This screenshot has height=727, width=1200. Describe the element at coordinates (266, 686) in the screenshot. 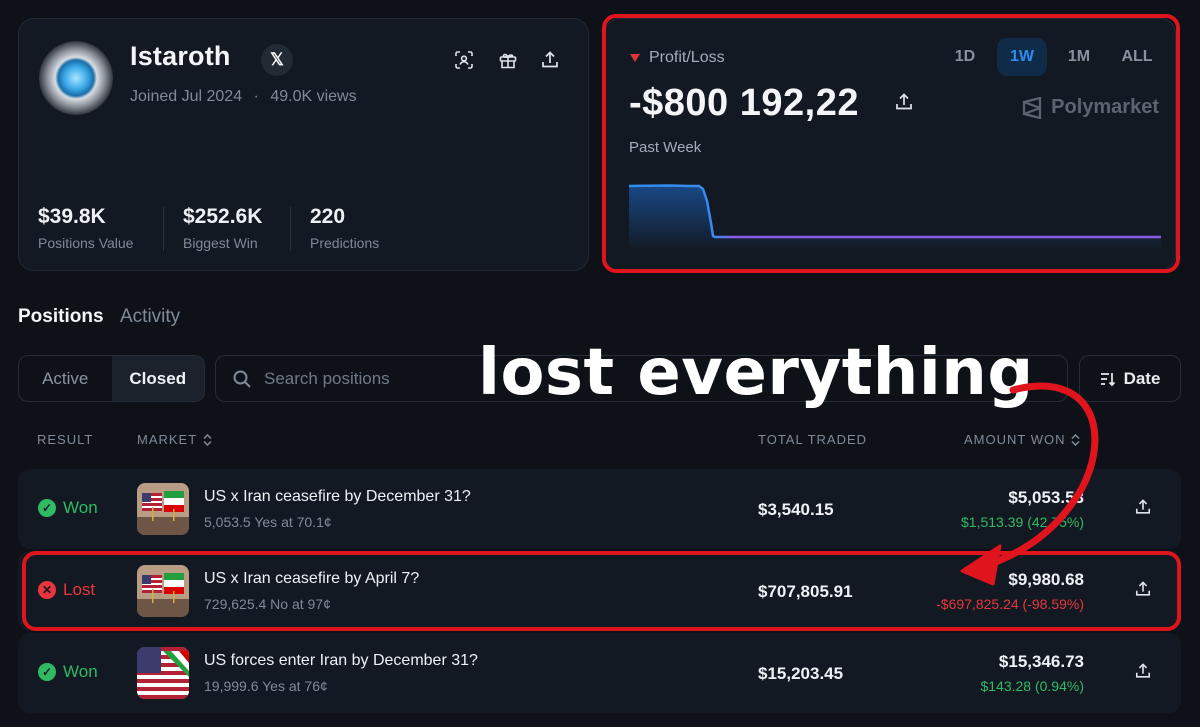

I see `market-position: 19,999.6 Yes at 76¢` at that location.